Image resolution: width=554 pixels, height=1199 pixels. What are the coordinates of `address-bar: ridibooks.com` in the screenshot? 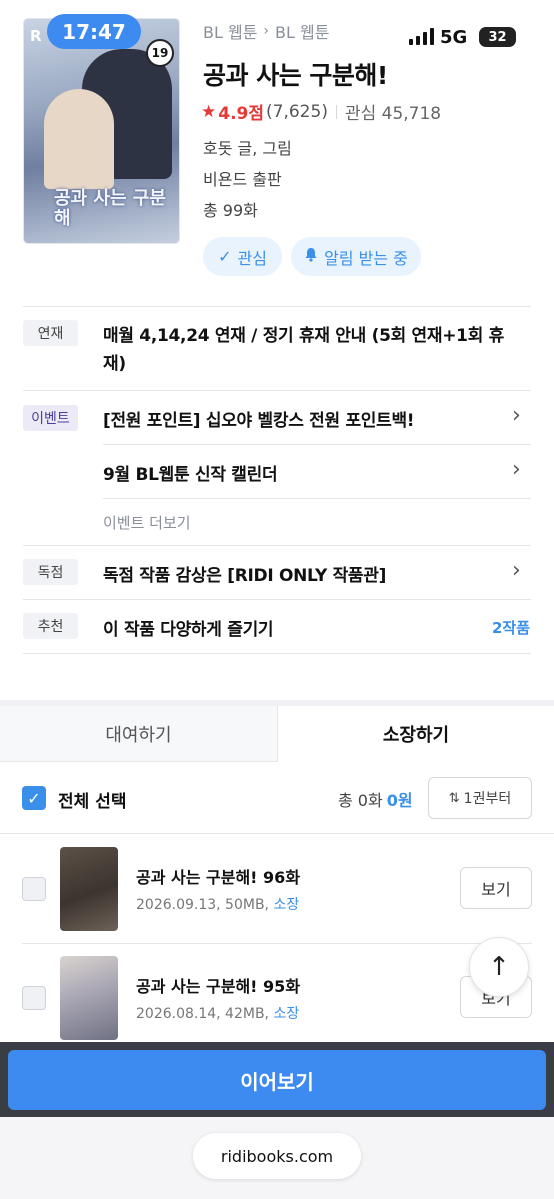 It's located at (277, 1156).